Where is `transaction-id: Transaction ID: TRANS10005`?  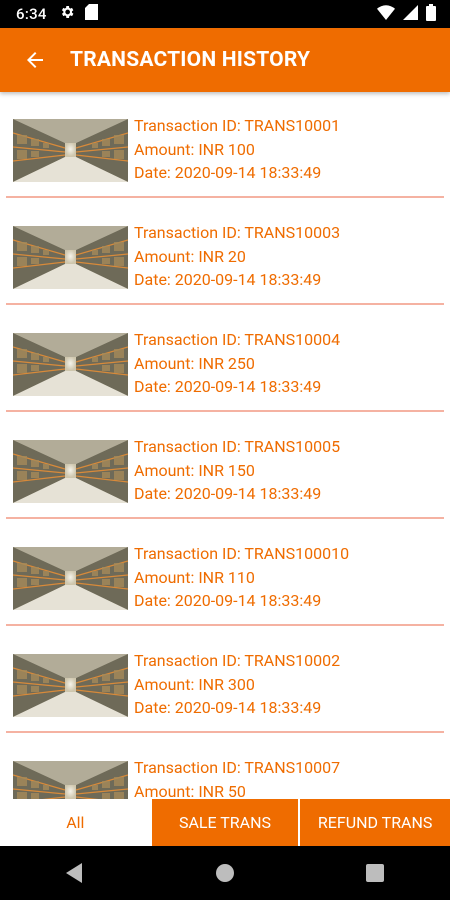
transaction-id: Transaction ID: TRANS10005 is located at coordinates (237, 446).